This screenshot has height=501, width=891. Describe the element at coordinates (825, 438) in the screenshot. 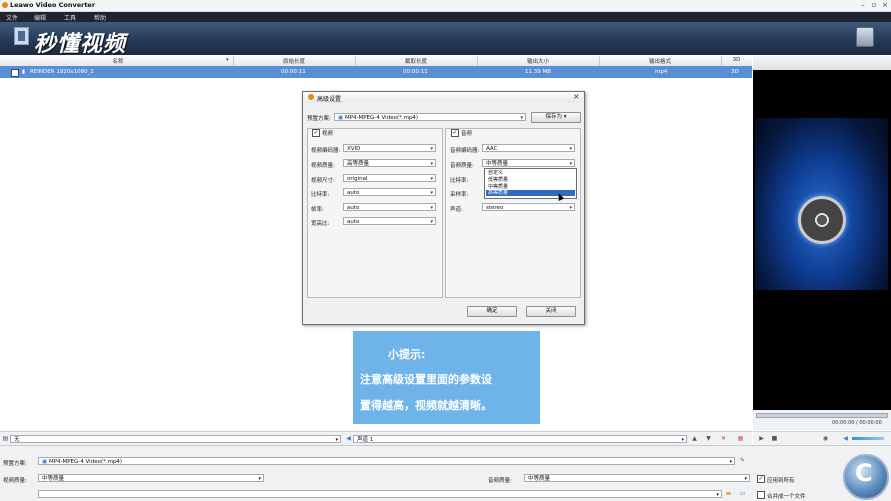

I see `snapshot-icon: ◉` at that location.